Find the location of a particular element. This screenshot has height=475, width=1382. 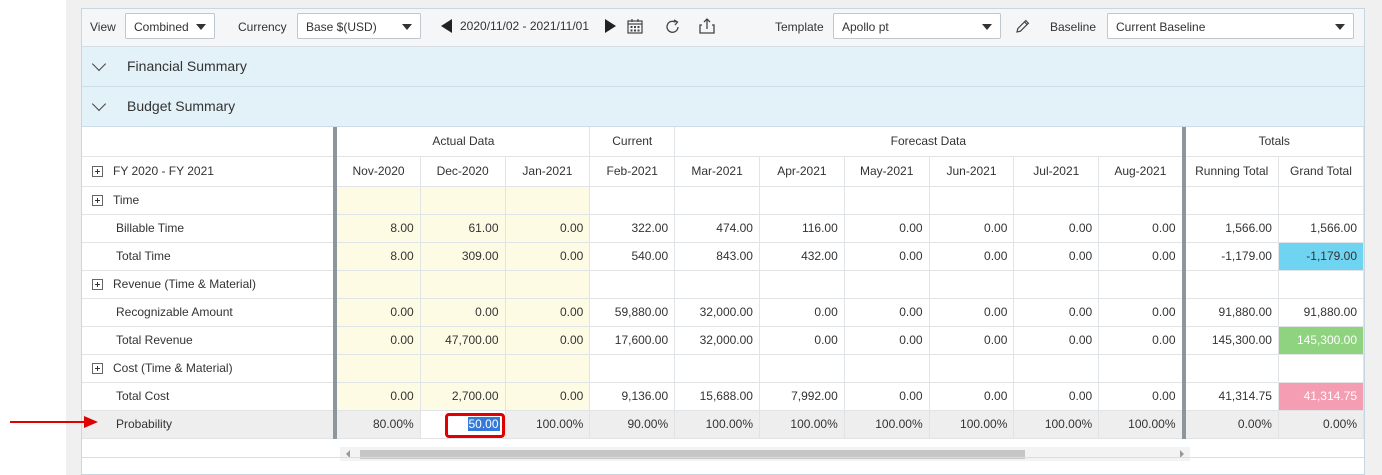

next-period-icon is located at coordinates (610, 26).